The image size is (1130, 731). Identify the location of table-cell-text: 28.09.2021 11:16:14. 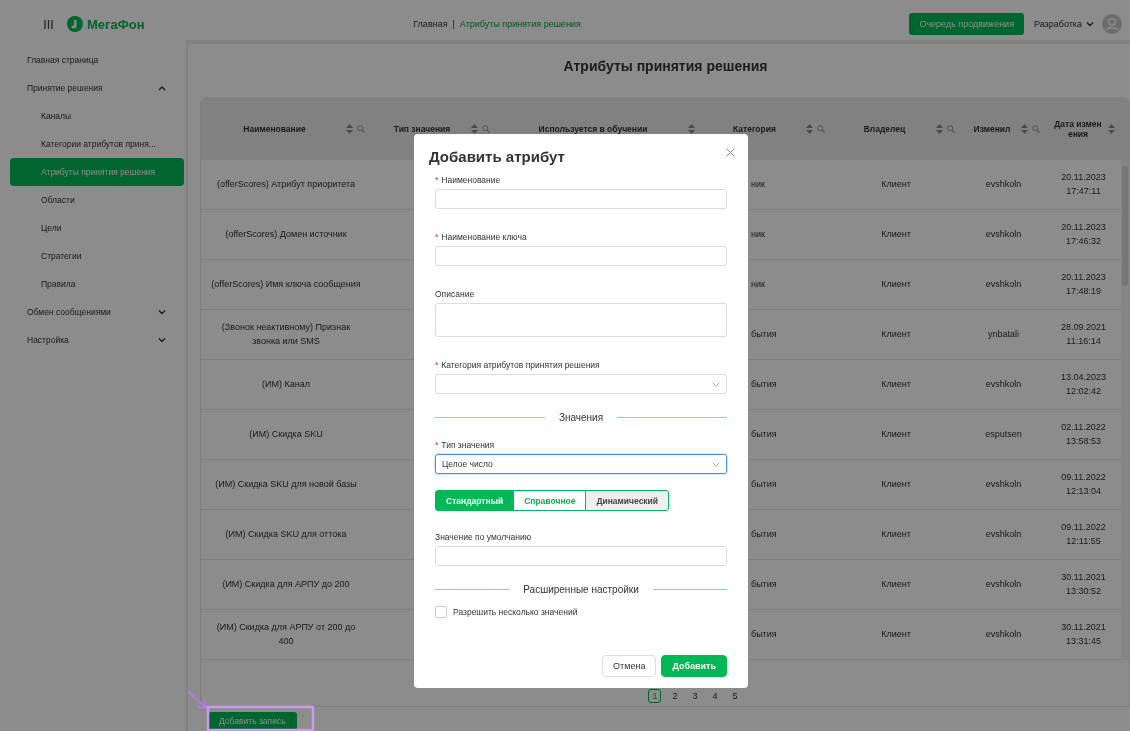
(1083, 334).